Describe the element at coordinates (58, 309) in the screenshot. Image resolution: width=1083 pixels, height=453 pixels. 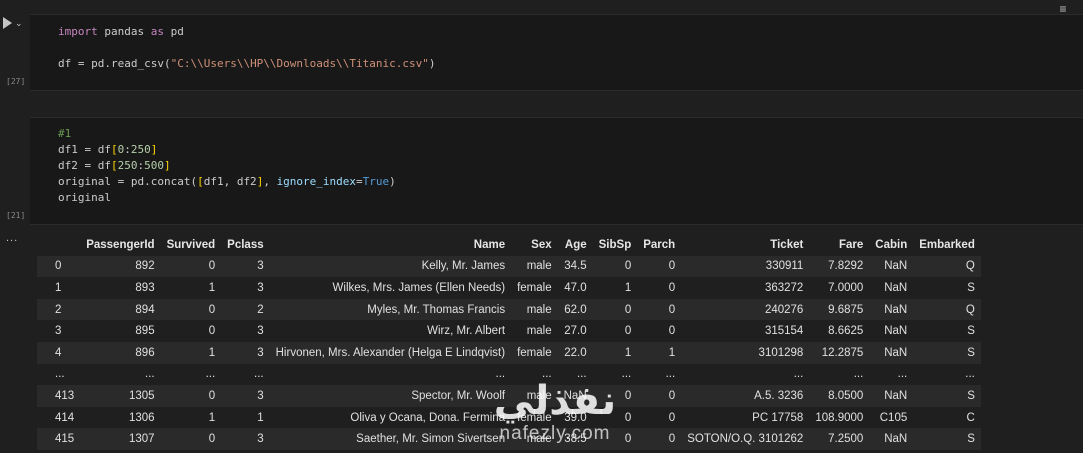
I see `row-index-cell: 2` at that location.